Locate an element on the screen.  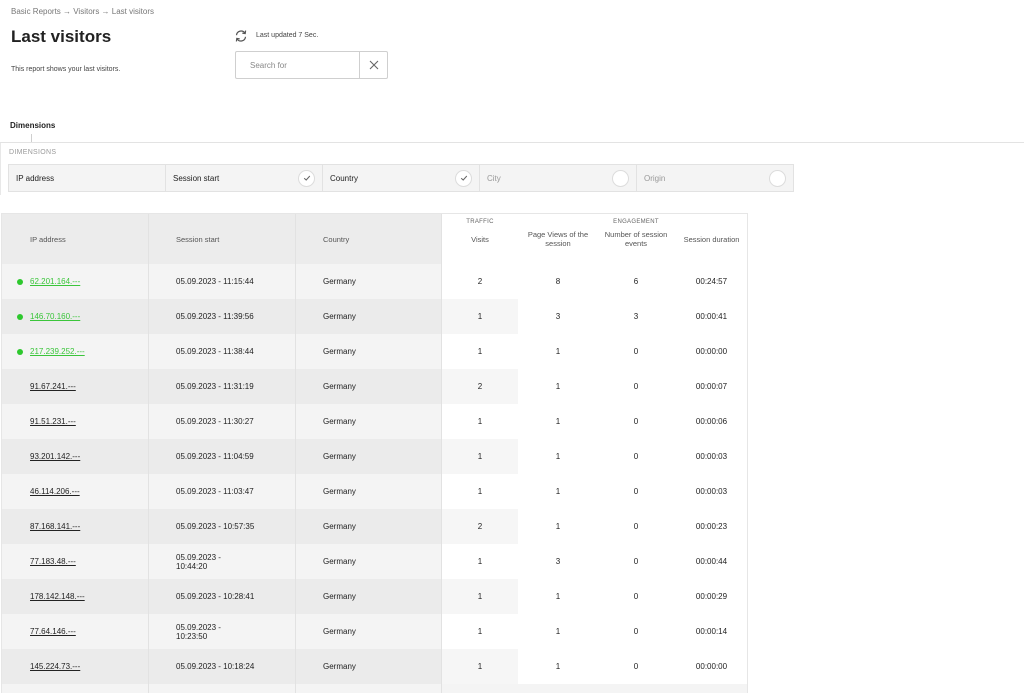
cell-ip: 46.114.206.--- is located at coordinates (75, 491).